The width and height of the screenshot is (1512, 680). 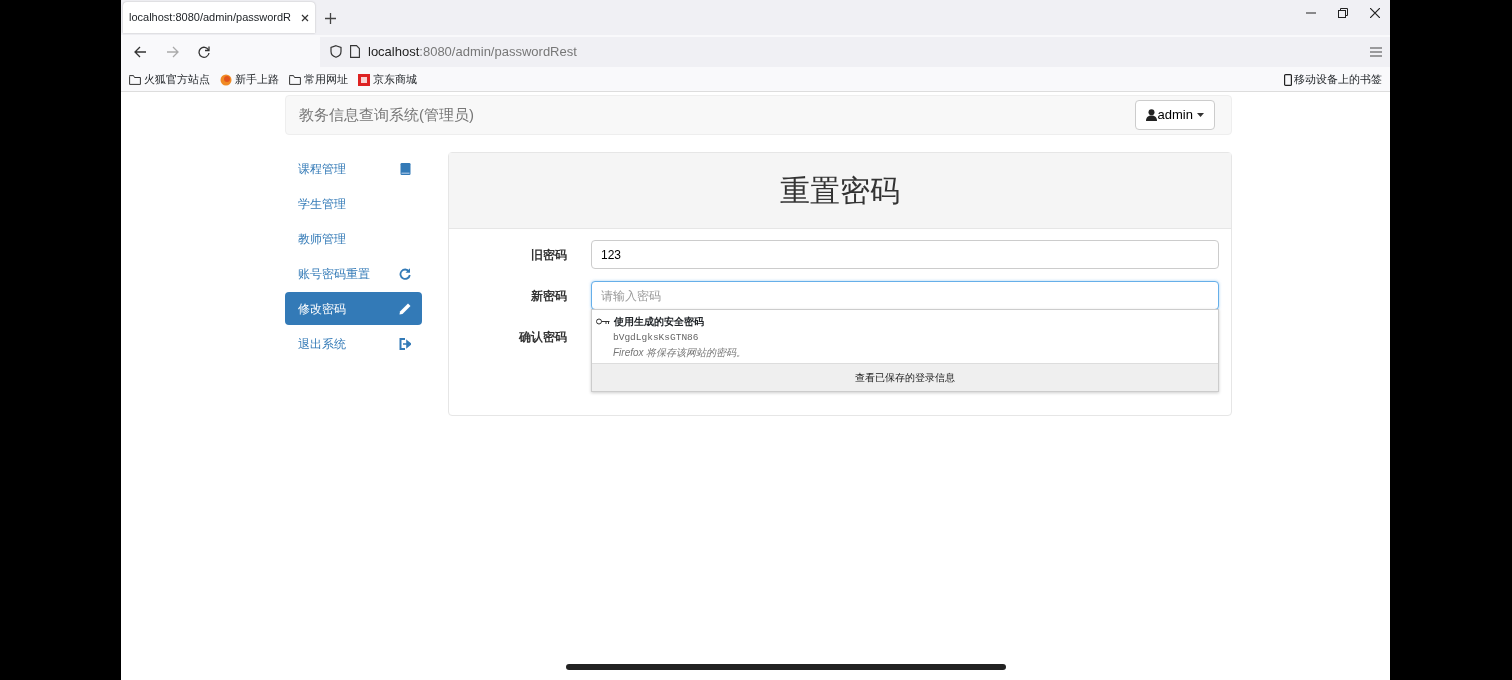 What do you see at coordinates (386, 115) in the screenshot?
I see `brand-title: 教务信息查询系统(管理员)` at bounding box center [386, 115].